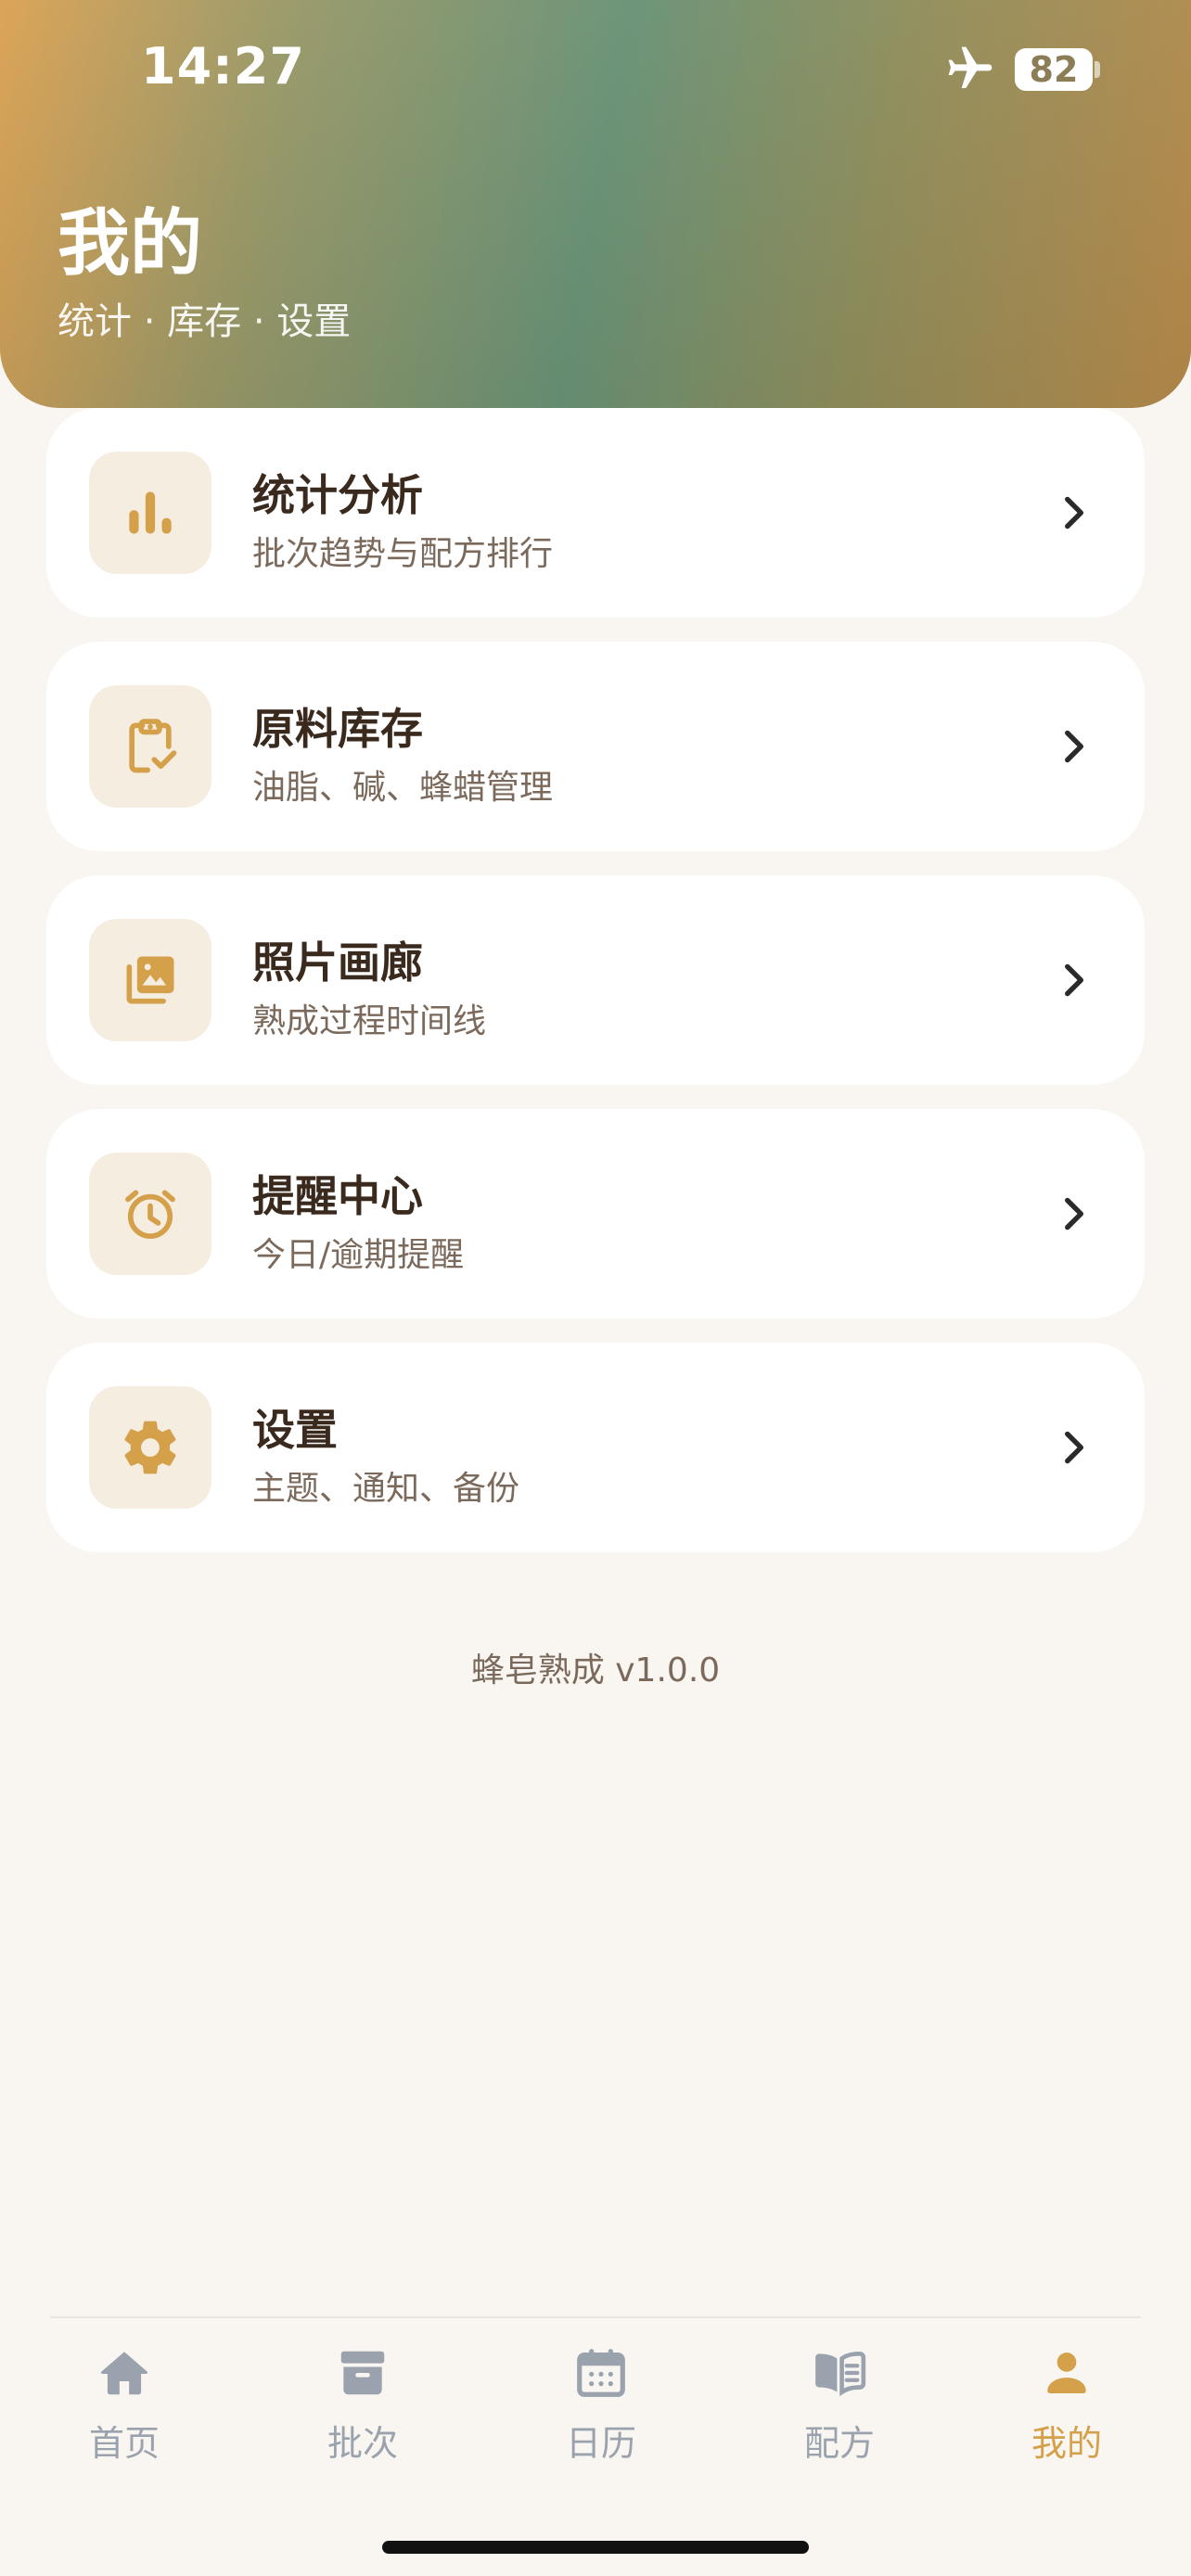 Image resolution: width=1191 pixels, height=2576 pixels. Describe the element at coordinates (595, 746) in the screenshot. I see `menu-item-inventory: 原料库存 油脂、碱、蜂蜡管理` at that location.